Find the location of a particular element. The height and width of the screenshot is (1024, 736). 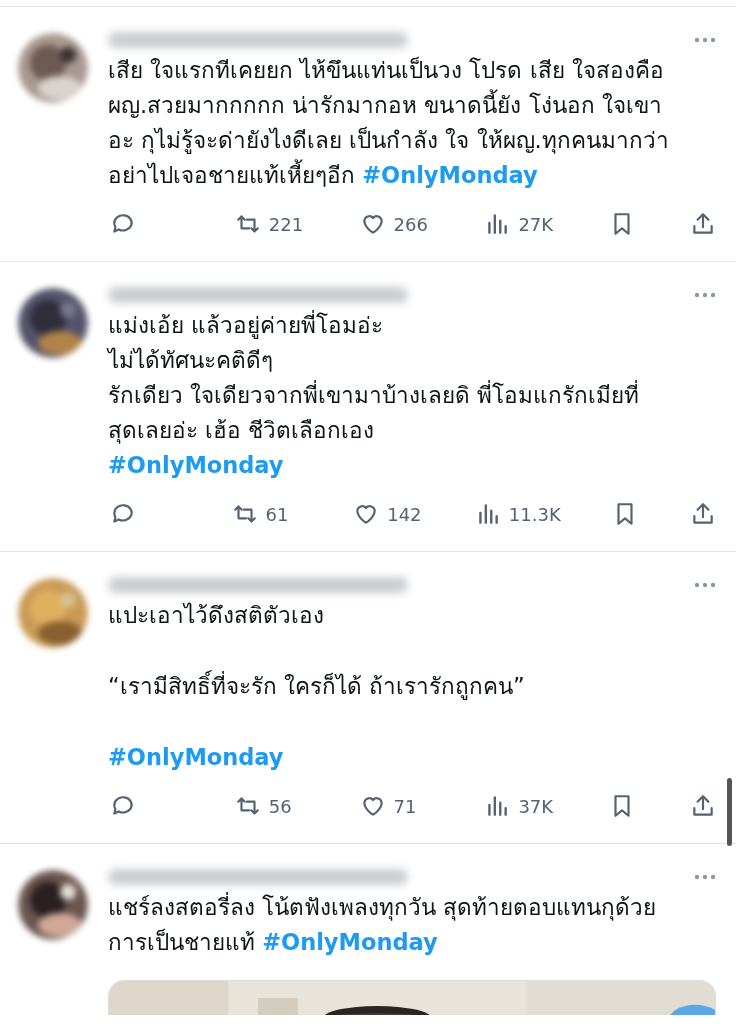

like-count: 266 is located at coordinates (410, 224).